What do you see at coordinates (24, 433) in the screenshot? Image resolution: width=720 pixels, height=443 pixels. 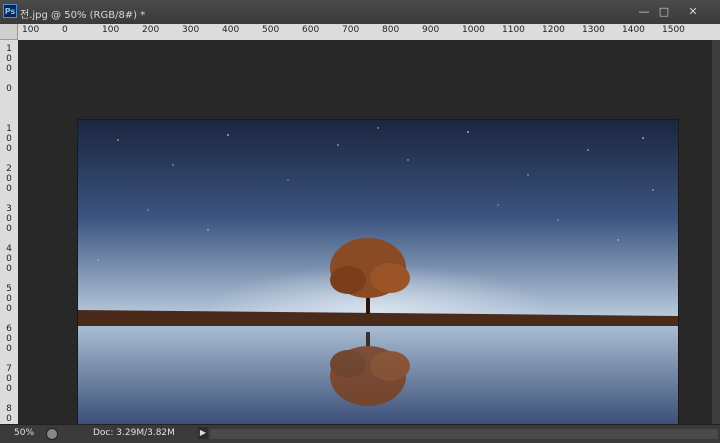 I see `zoom-level-field: 50%` at bounding box center [24, 433].